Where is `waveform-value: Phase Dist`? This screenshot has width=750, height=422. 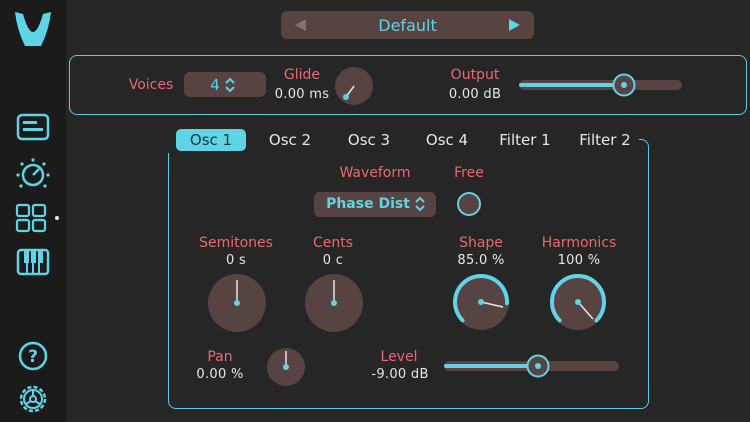
waveform-value: Phase Dist is located at coordinates (368, 204).